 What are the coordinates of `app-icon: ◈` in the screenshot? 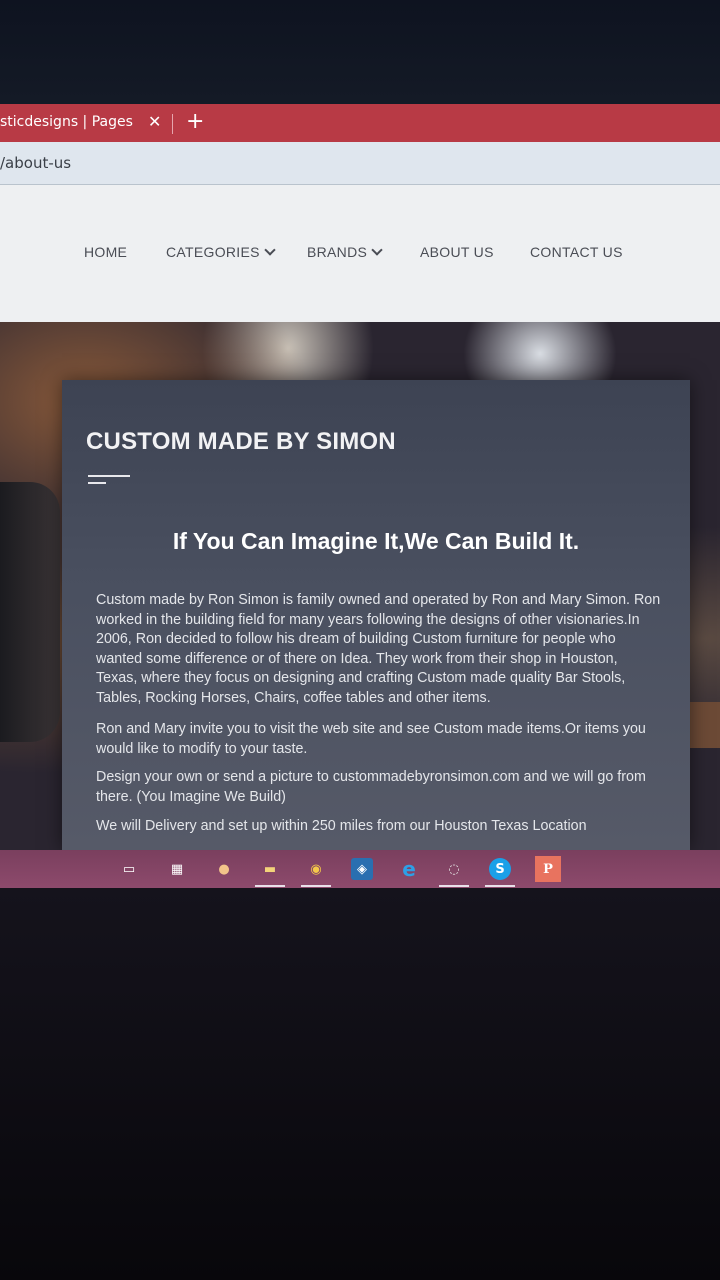 It's located at (362, 869).